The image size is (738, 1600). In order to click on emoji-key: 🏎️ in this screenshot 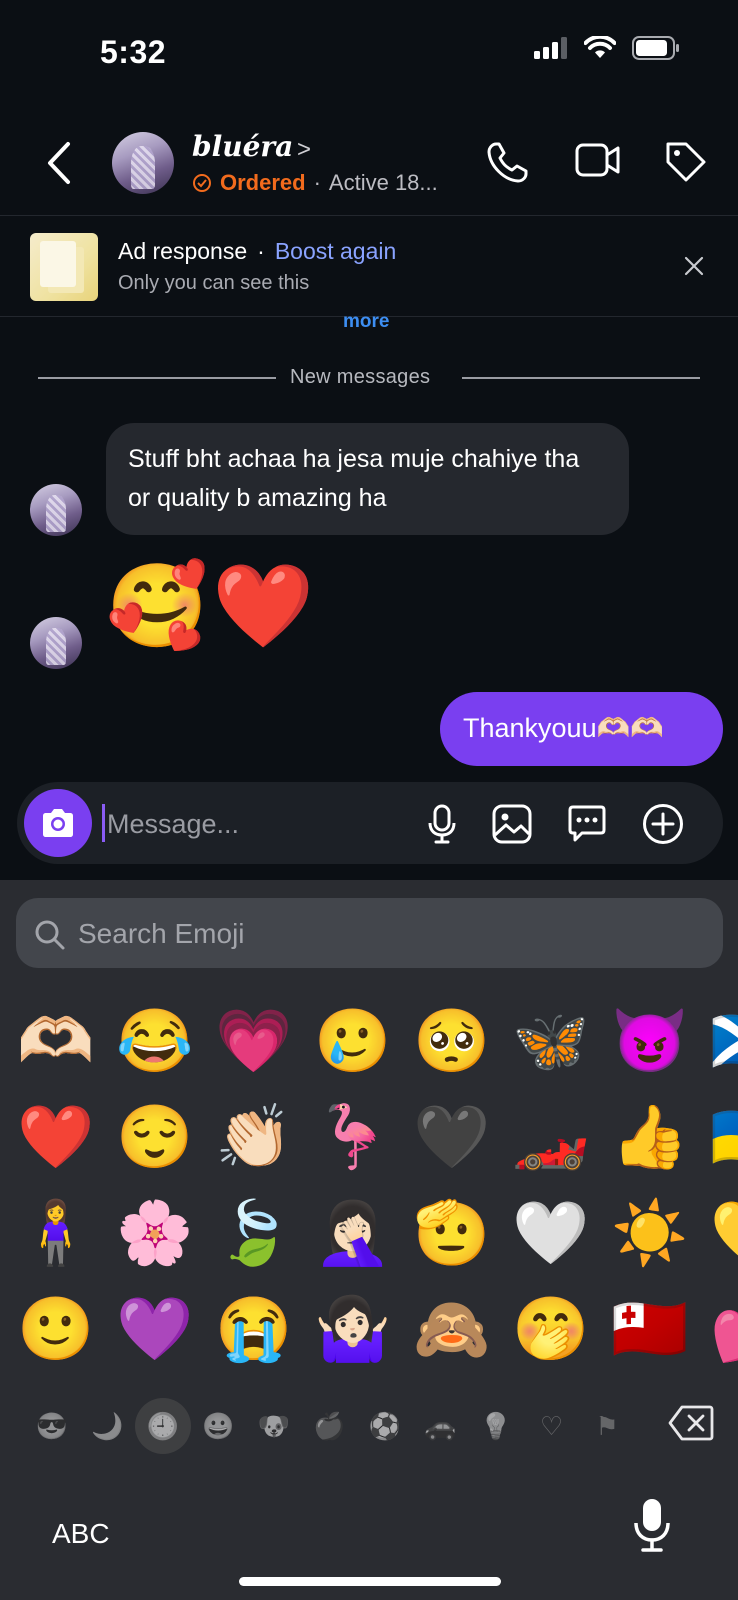, I will do `click(551, 1138)`.